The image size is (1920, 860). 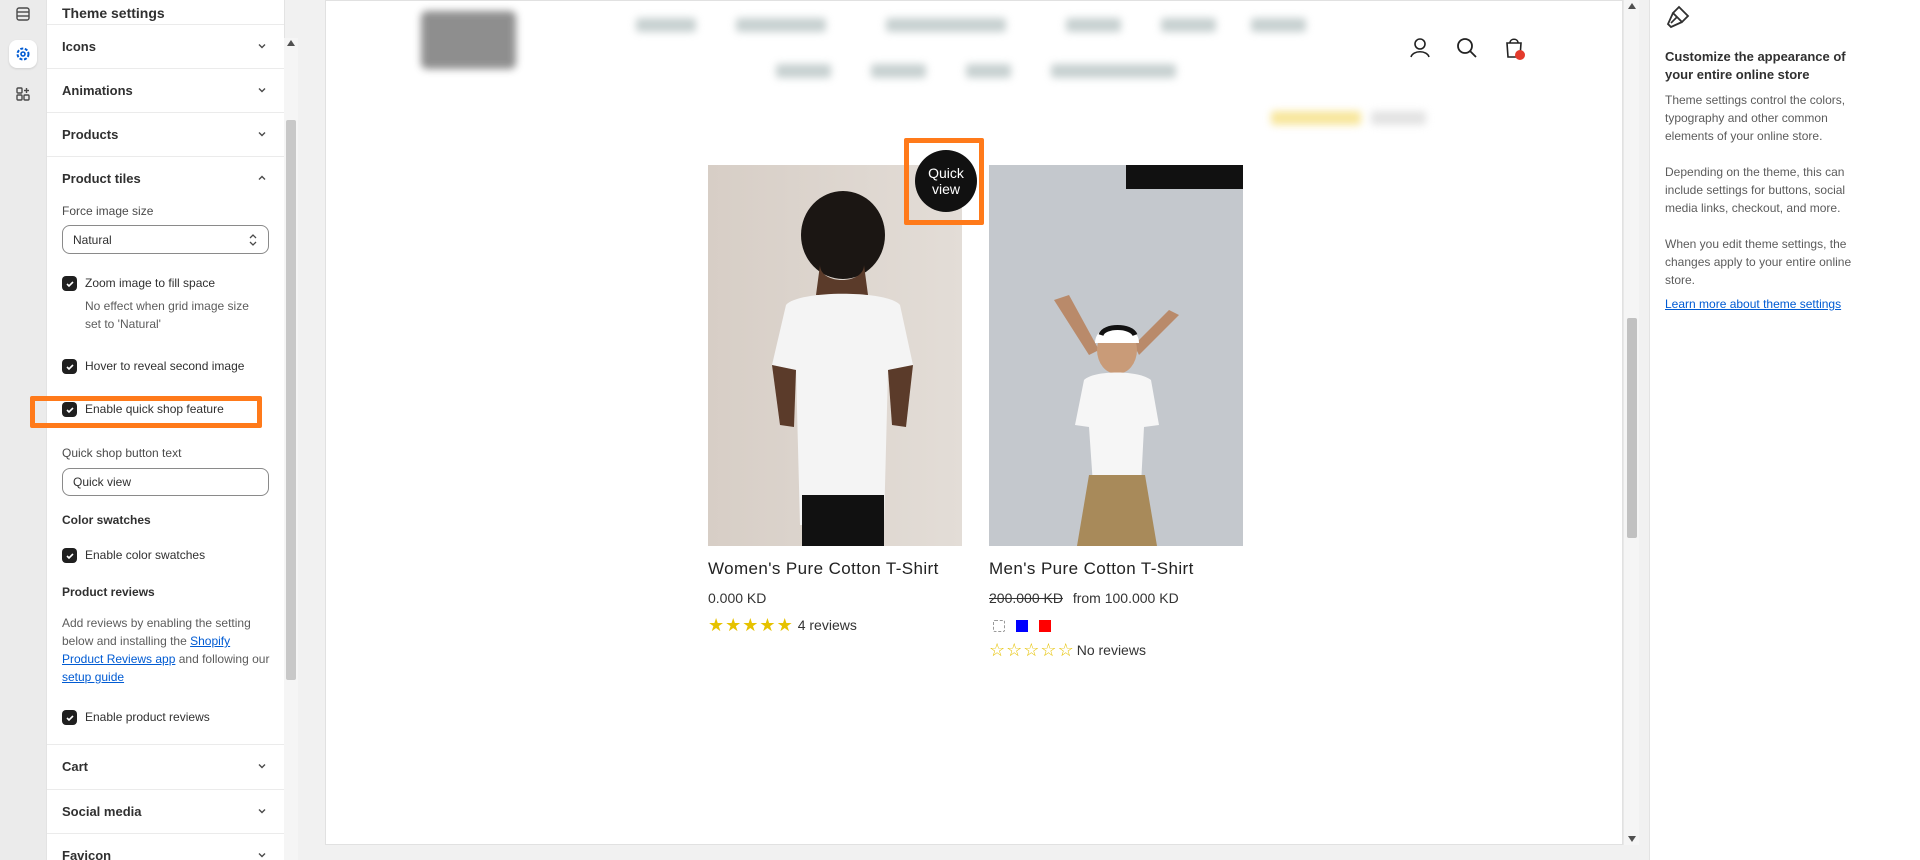 What do you see at coordinates (108, 211) in the screenshot?
I see `force-image-size-label: Force image size` at bounding box center [108, 211].